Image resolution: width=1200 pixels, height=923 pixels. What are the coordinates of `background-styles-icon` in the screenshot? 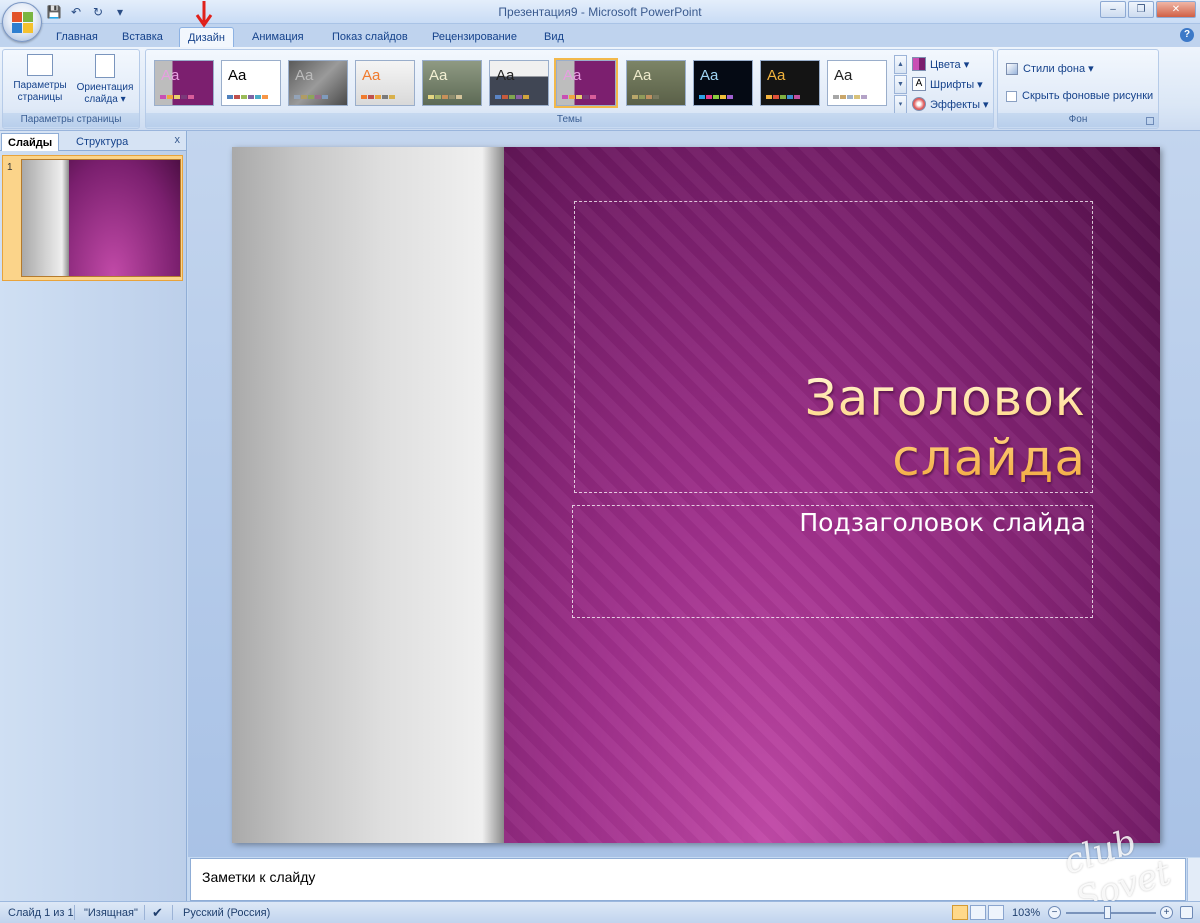 It's located at (1012, 68).